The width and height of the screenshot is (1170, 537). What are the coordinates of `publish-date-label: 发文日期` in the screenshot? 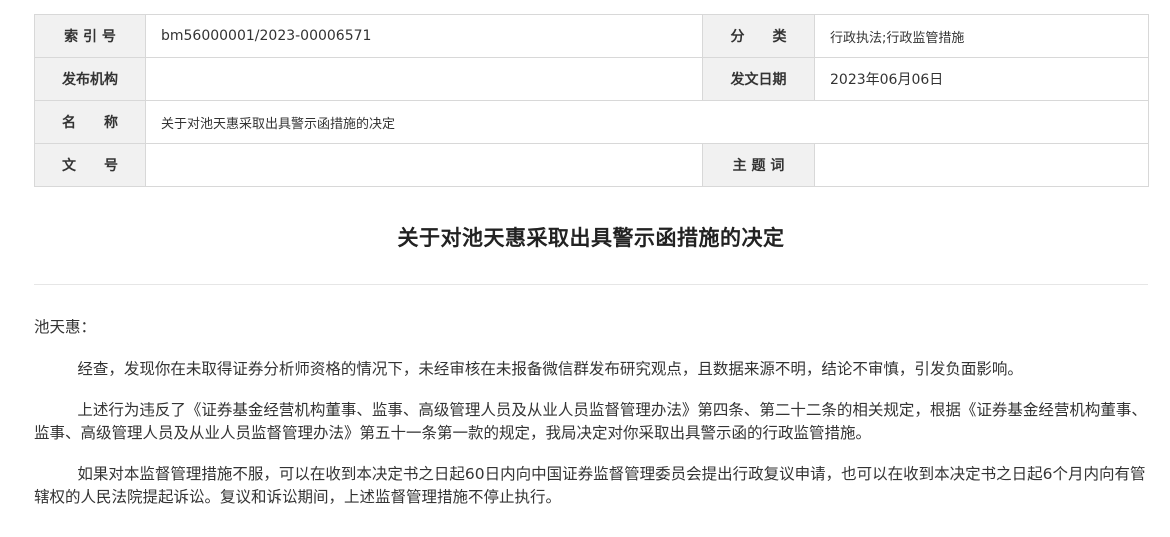 It's located at (758, 79).